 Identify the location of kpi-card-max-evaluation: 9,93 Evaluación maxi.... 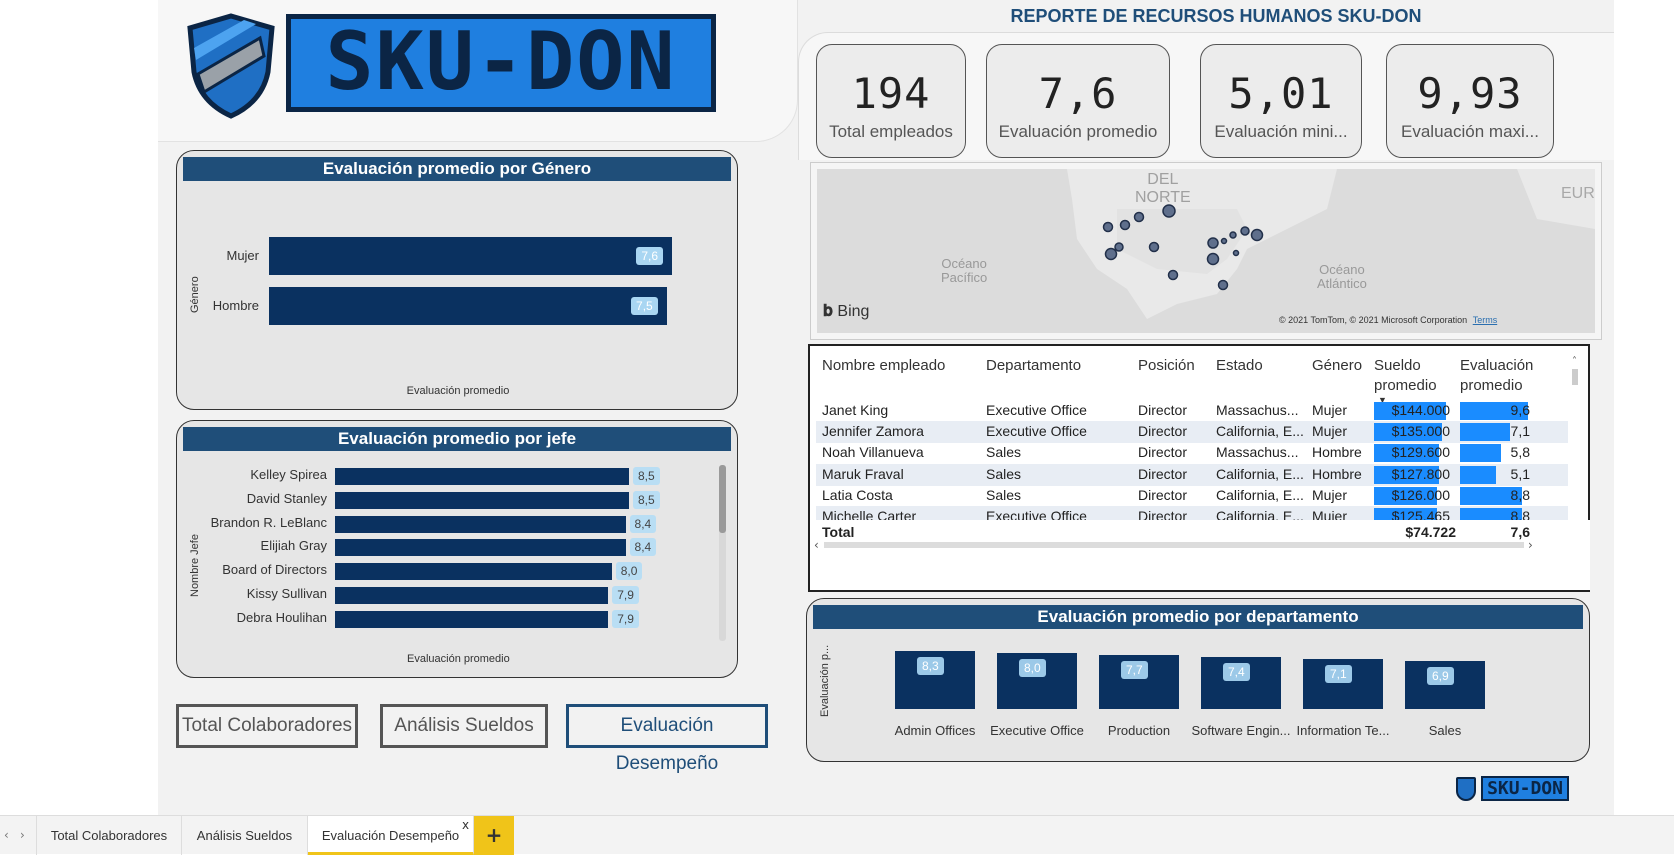
(1470, 101).